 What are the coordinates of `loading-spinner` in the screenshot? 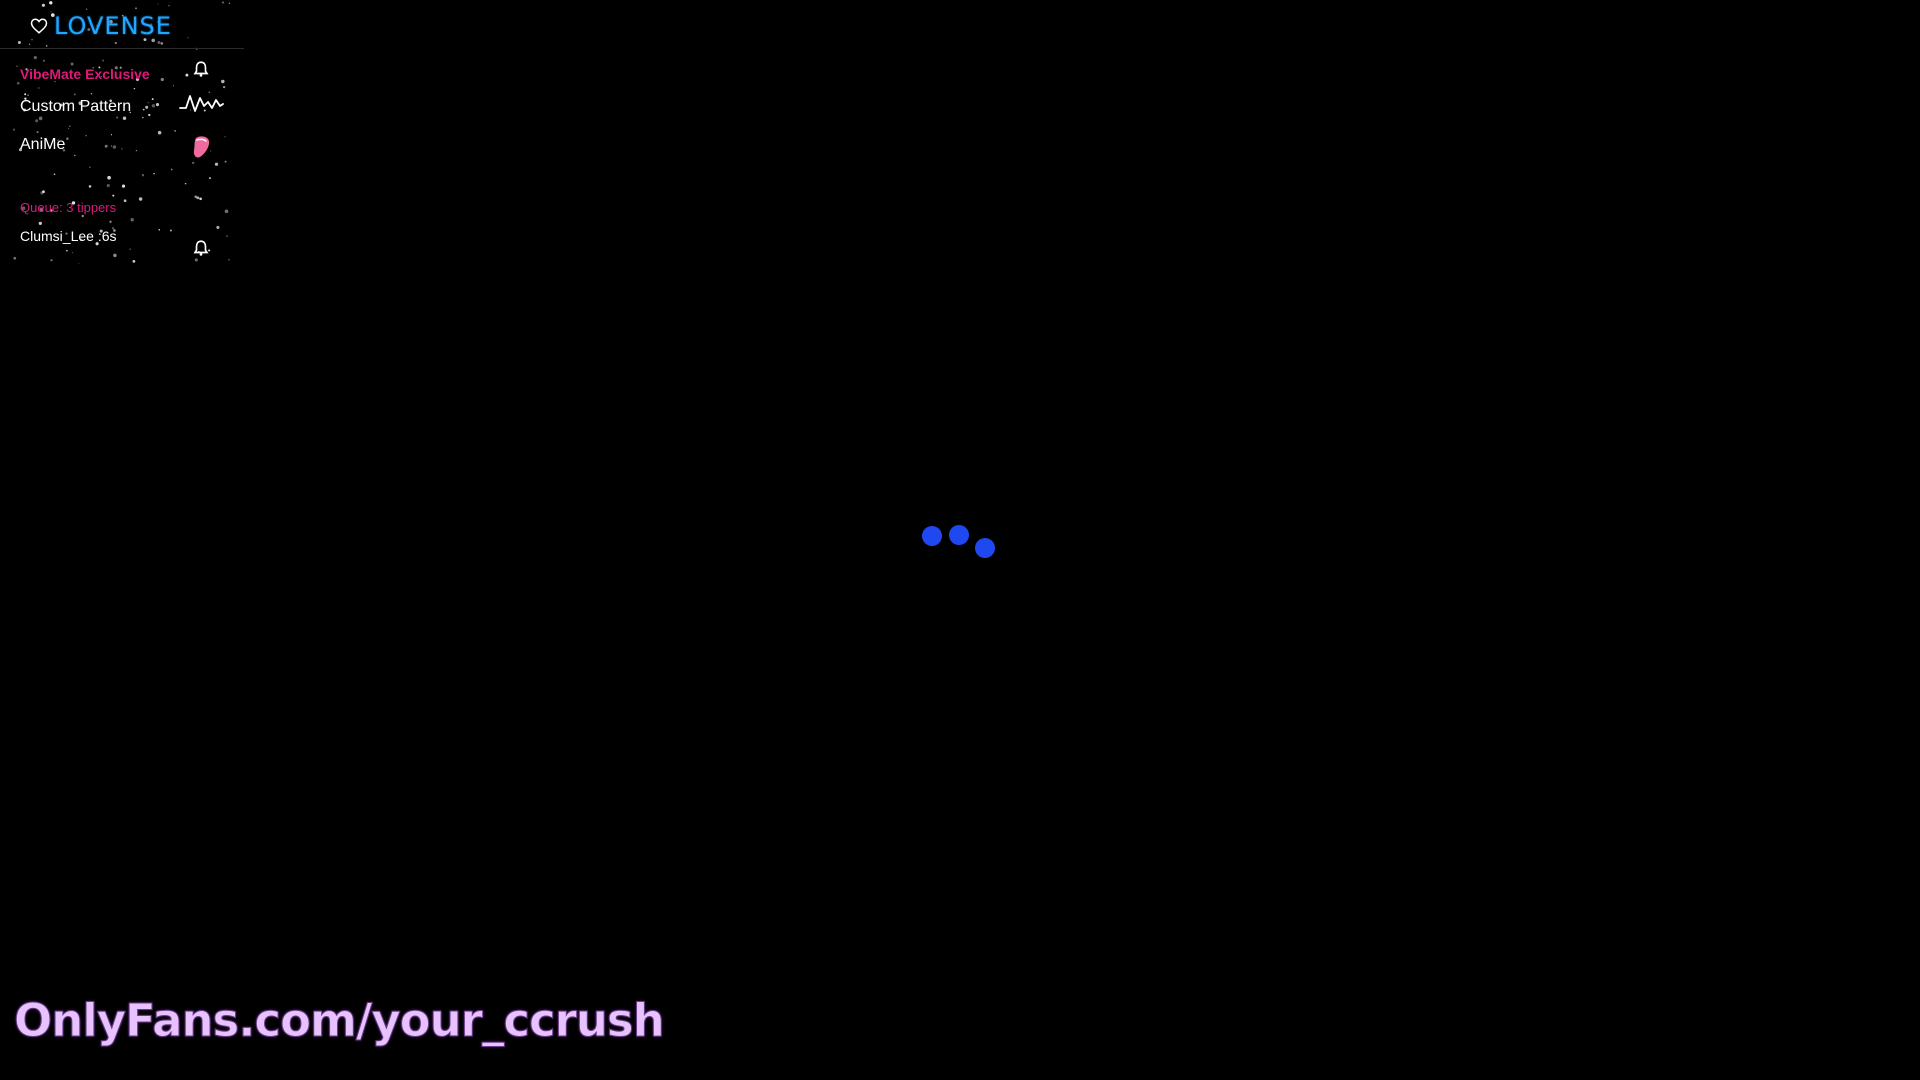 It's located at (963, 544).